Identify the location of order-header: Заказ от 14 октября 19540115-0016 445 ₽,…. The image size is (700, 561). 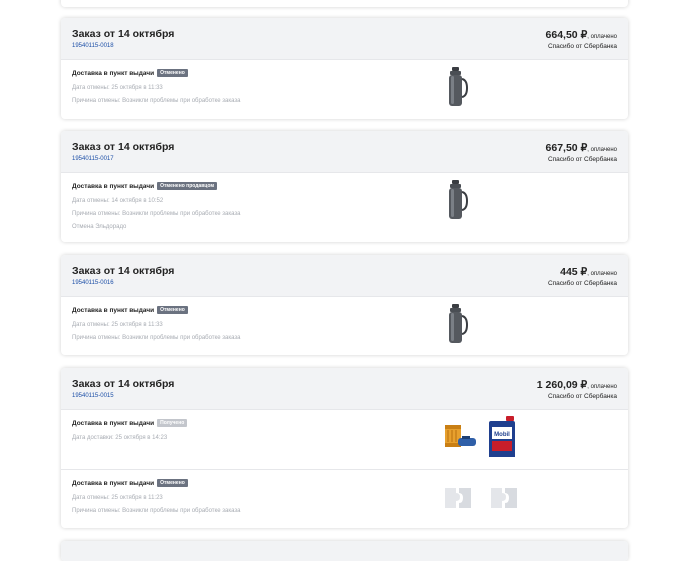
(344, 275).